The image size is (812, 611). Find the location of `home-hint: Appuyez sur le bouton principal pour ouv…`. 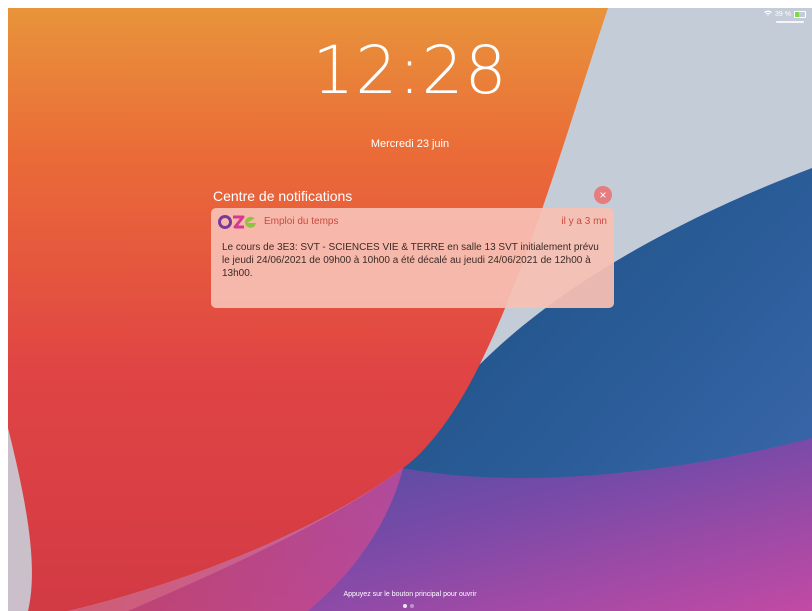

home-hint: Appuyez sur le bouton principal pour ouv… is located at coordinates (410, 594).